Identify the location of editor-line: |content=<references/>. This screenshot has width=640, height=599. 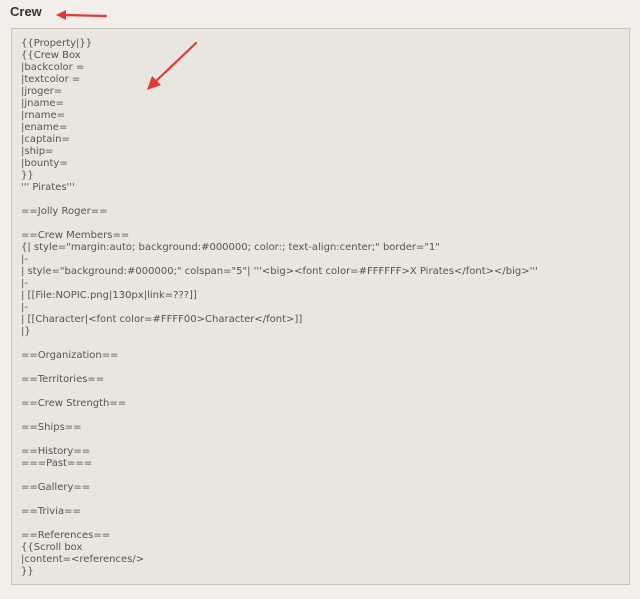
(83, 559).